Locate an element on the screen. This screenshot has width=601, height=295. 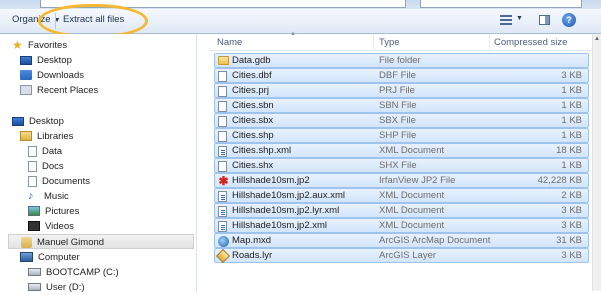
nav-favorites: ★ Favorites is located at coordinates (39, 45).